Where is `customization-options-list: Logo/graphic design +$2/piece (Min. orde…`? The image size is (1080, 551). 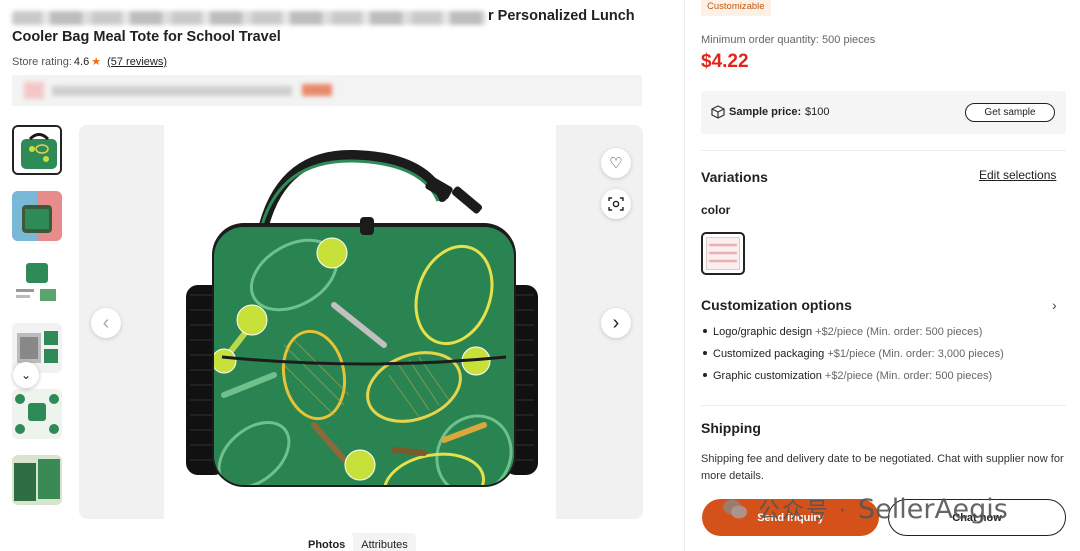 customization-options-list: Logo/graphic design +$2/piece (Min. orde… is located at coordinates (852, 359).